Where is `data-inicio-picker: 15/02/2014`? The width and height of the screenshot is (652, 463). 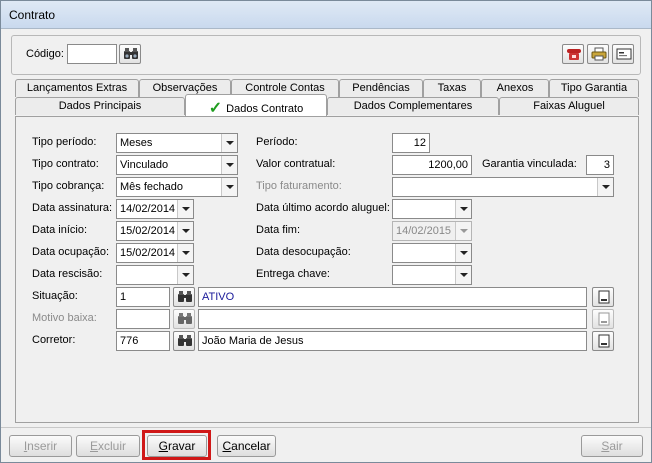 data-inicio-picker: 15/02/2014 is located at coordinates (155, 231).